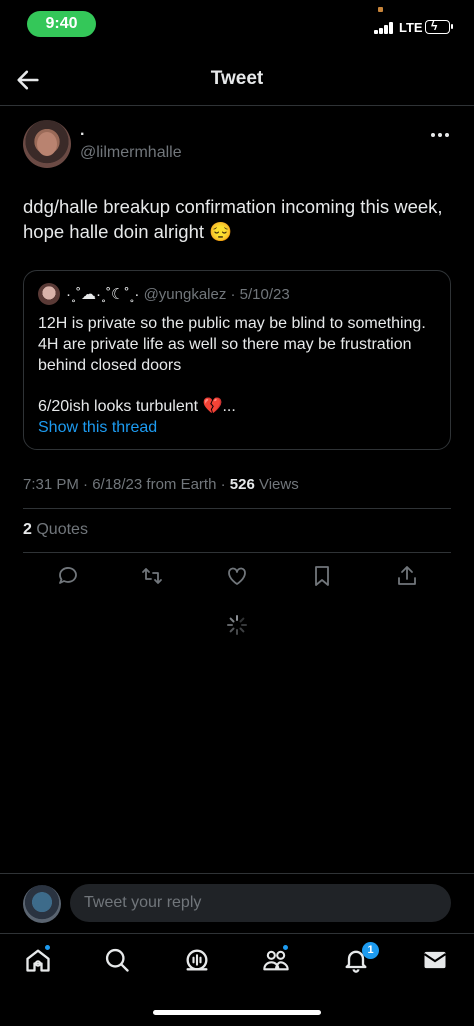  What do you see at coordinates (131, 153) in the screenshot?
I see `author-handle: @lilmermhalle` at bounding box center [131, 153].